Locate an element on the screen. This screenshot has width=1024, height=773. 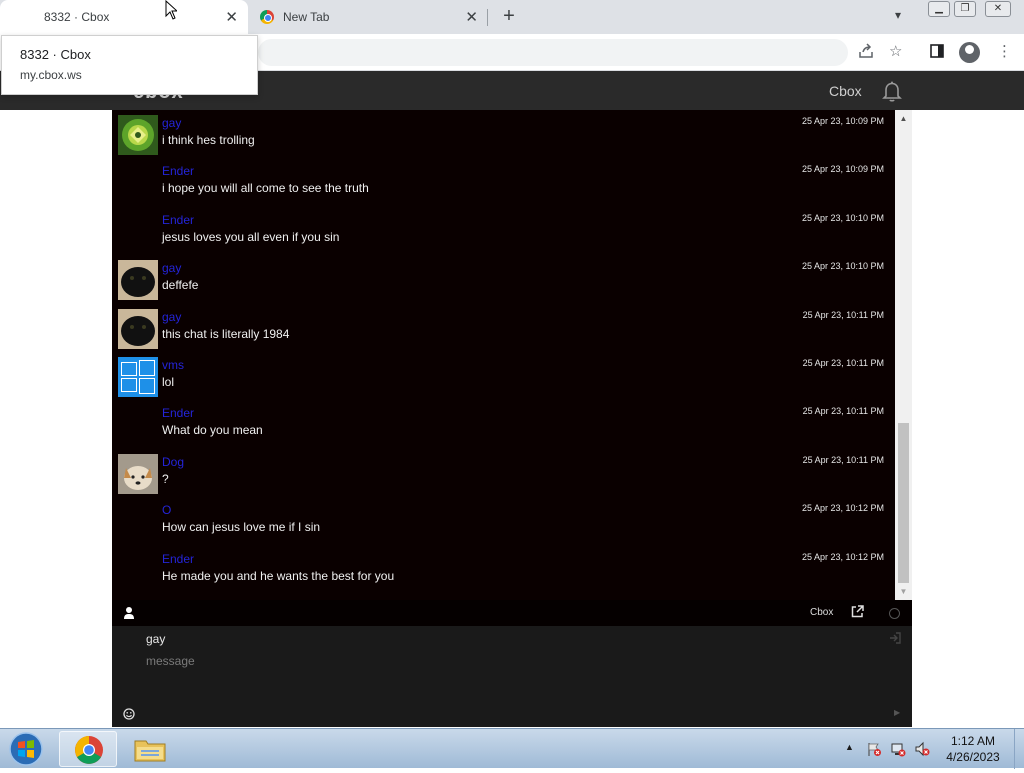
tab-separator is located at coordinates (487, 17).